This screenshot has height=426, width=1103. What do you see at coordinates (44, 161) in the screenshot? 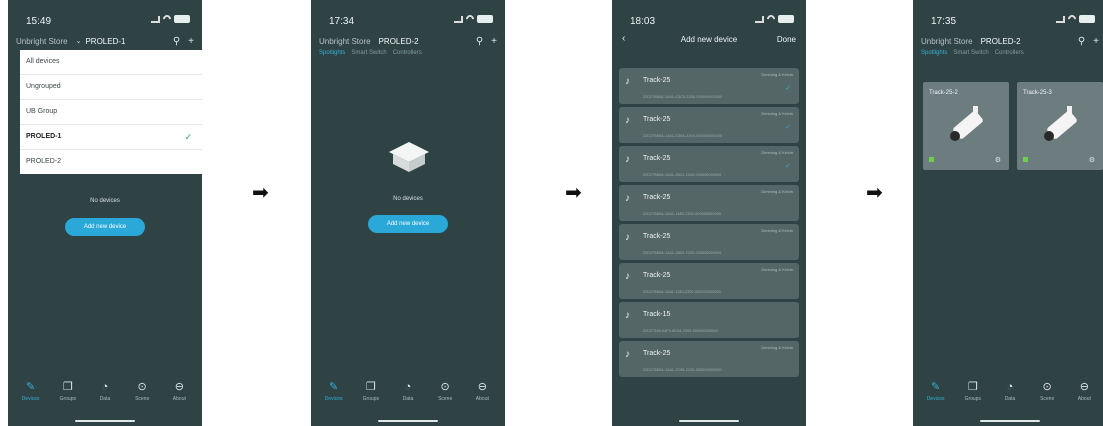
I see `dropdown-item-label: PROLED-2` at bounding box center [44, 161].